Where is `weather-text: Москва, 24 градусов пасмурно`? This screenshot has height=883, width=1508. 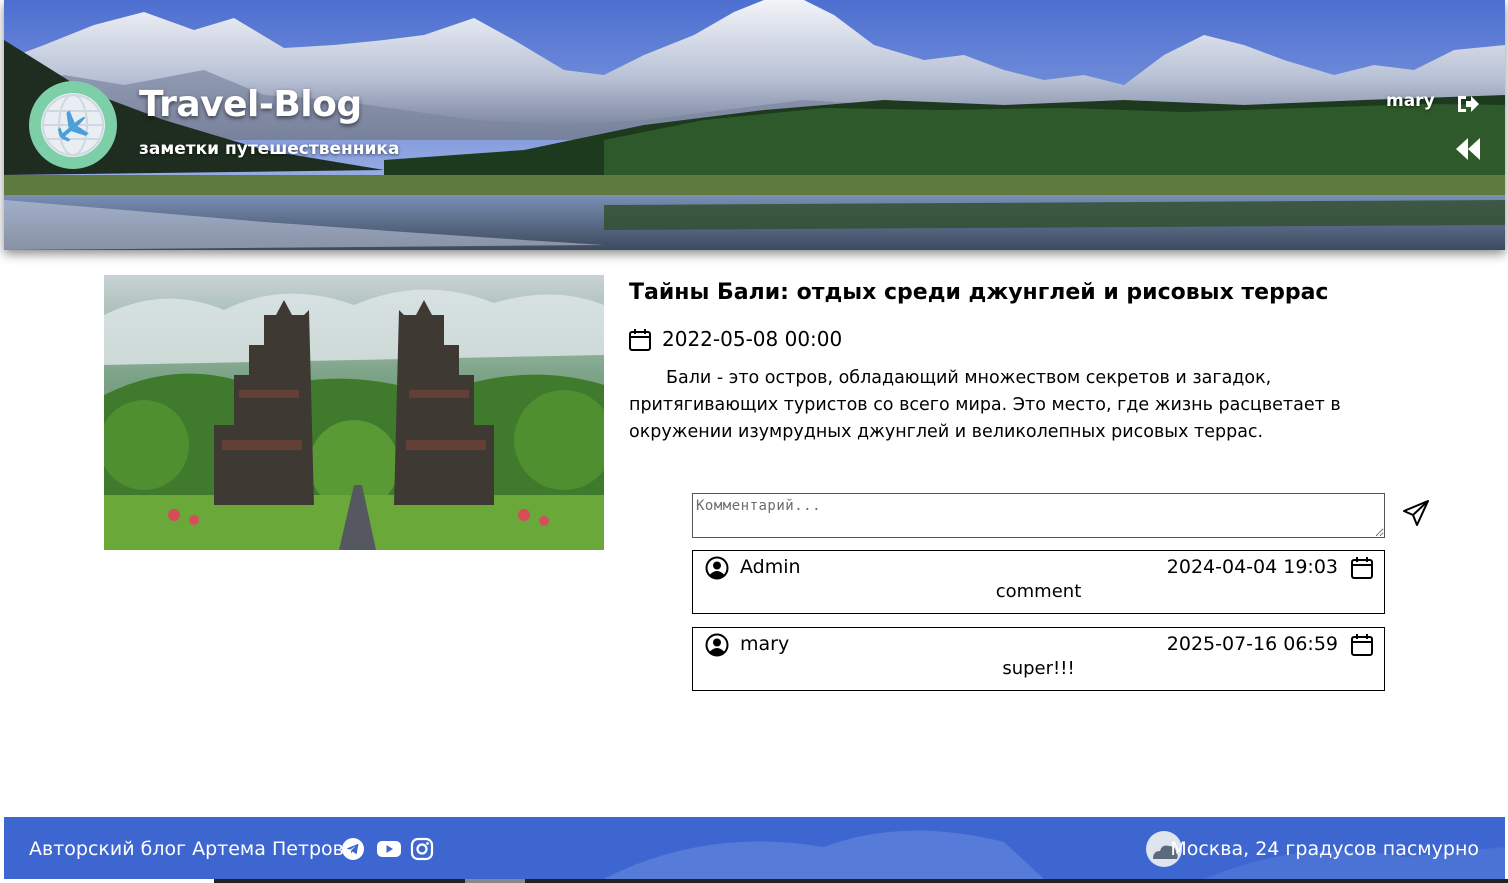
weather-text: Москва, 24 градусов пасмурно is located at coordinates (1324, 849).